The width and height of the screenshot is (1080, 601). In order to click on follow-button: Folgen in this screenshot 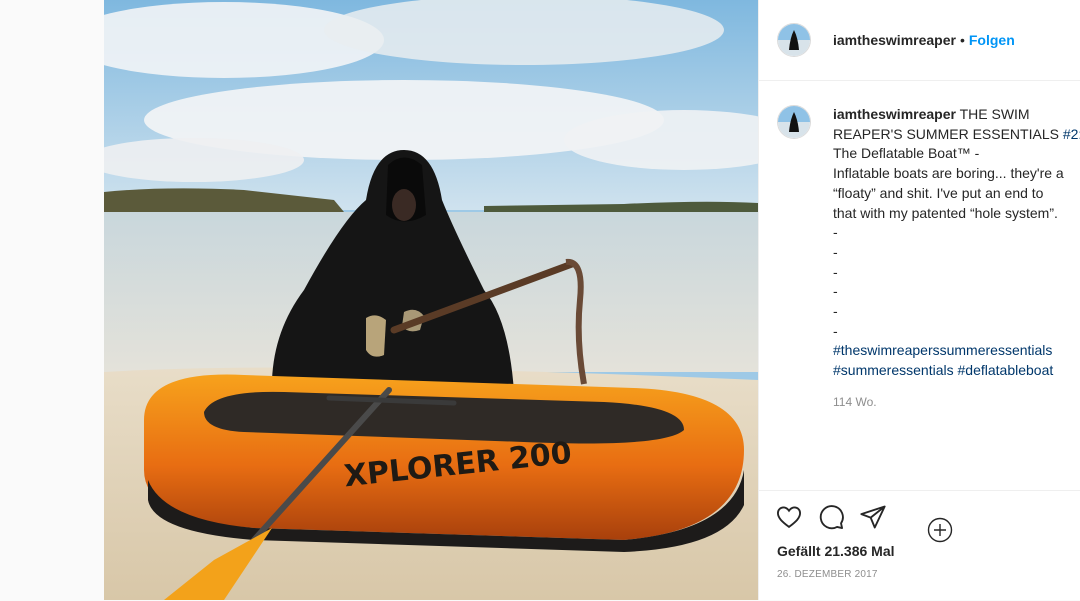, I will do `click(992, 40)`.